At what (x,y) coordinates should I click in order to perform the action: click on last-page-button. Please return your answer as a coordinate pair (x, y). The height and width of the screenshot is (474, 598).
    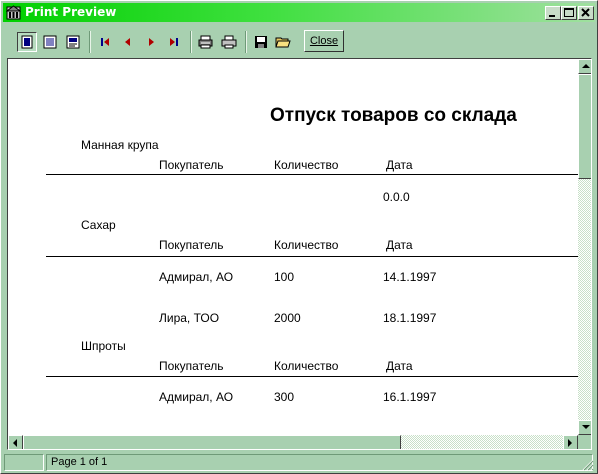
    Looking at the image, I should click on (174, 42).